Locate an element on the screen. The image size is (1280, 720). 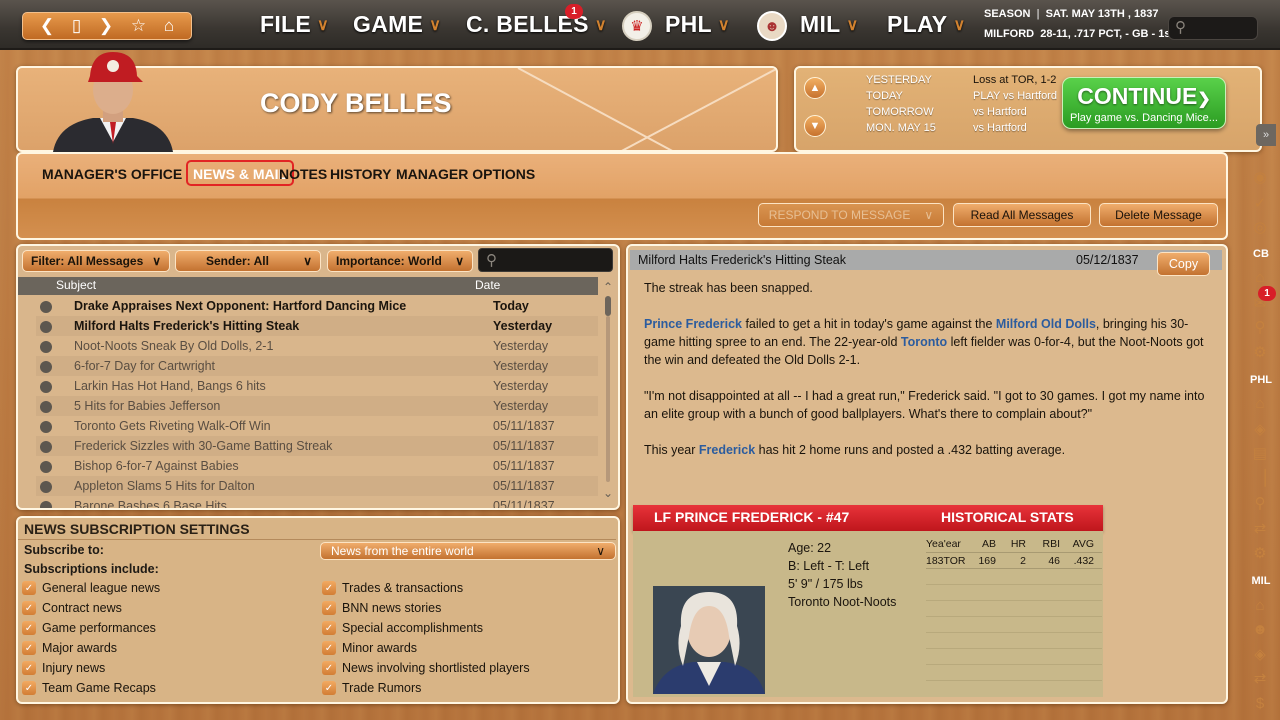
player-link: Frederick is located at coordinates (727, 450).